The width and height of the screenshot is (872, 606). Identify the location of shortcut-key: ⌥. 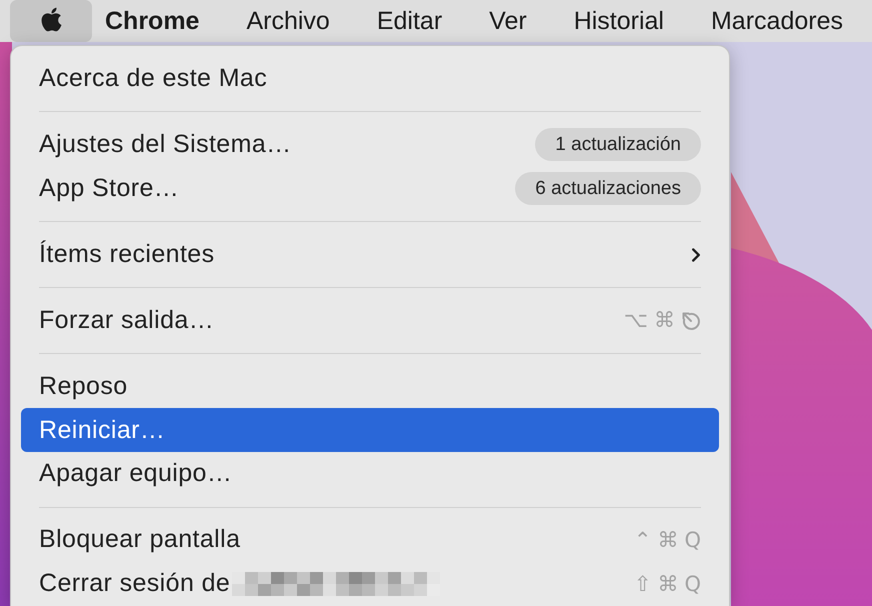
(636, 320).